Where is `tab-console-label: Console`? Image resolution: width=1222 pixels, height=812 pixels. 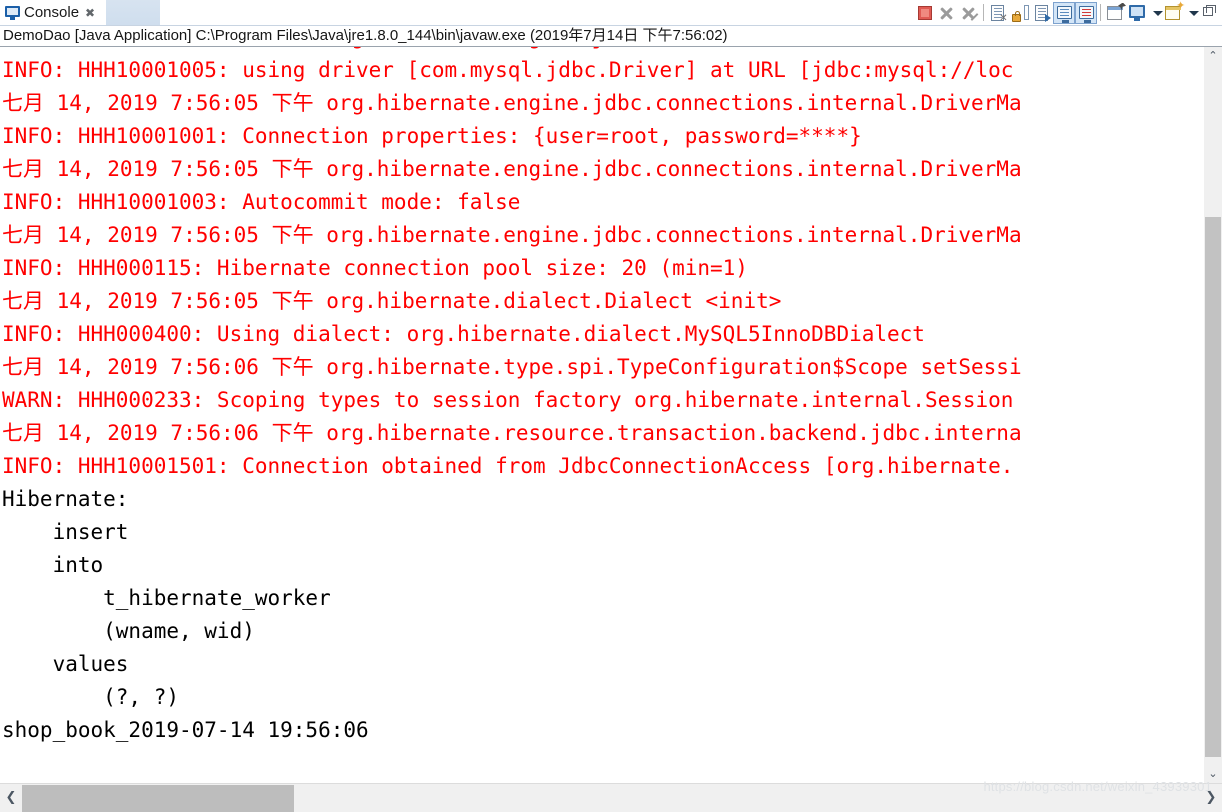 tab-console-label: Console is located at coordinates (52, 12).